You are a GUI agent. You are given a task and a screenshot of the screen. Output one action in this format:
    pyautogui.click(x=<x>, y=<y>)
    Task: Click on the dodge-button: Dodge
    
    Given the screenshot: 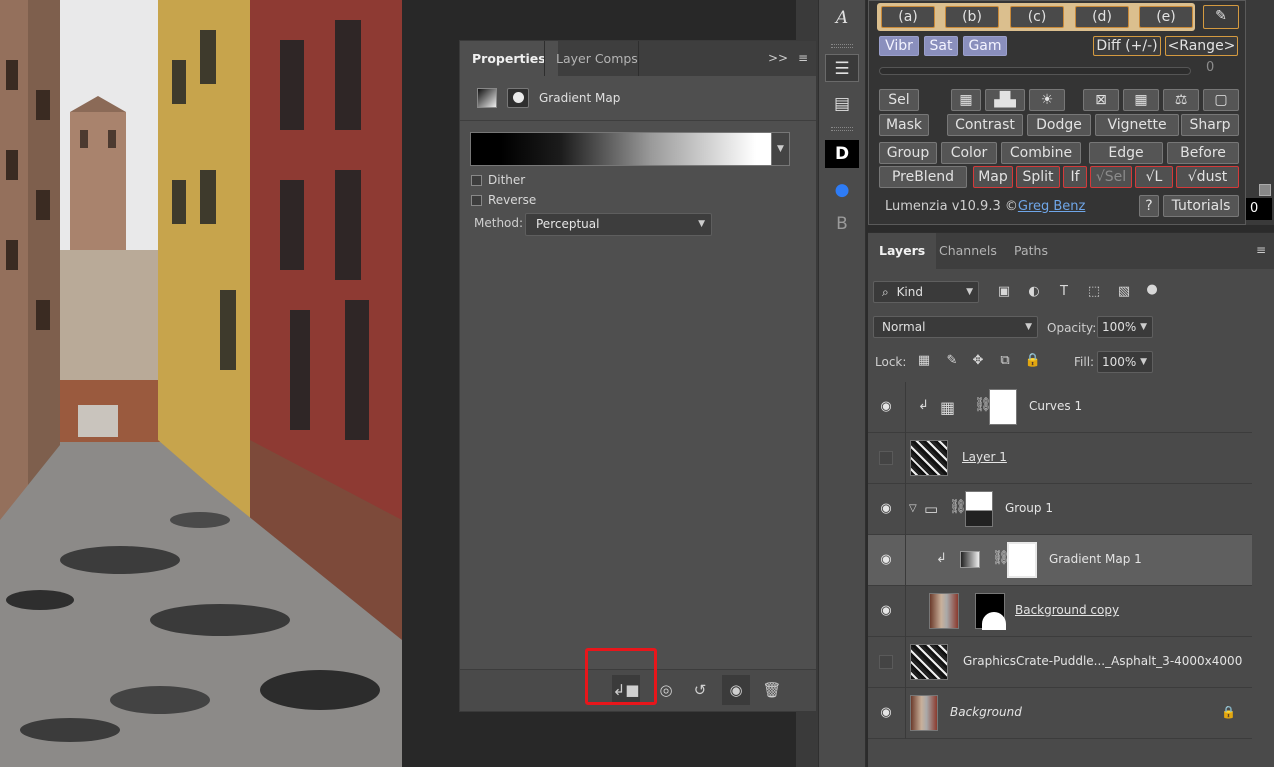 What is the action you would take?
    pyautogui.click(x=1059, y=125)
    